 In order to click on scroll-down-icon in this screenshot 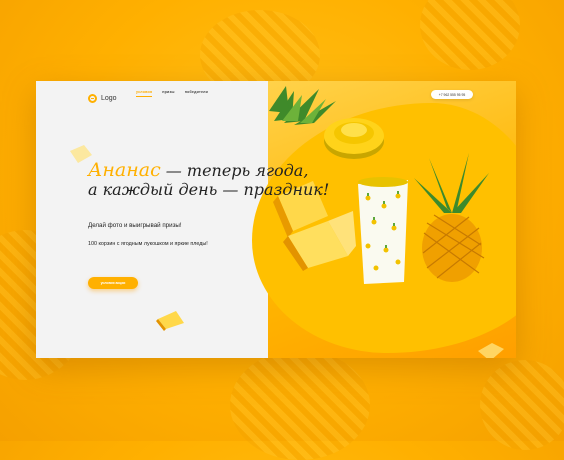, I will do `click(282, 328)`.